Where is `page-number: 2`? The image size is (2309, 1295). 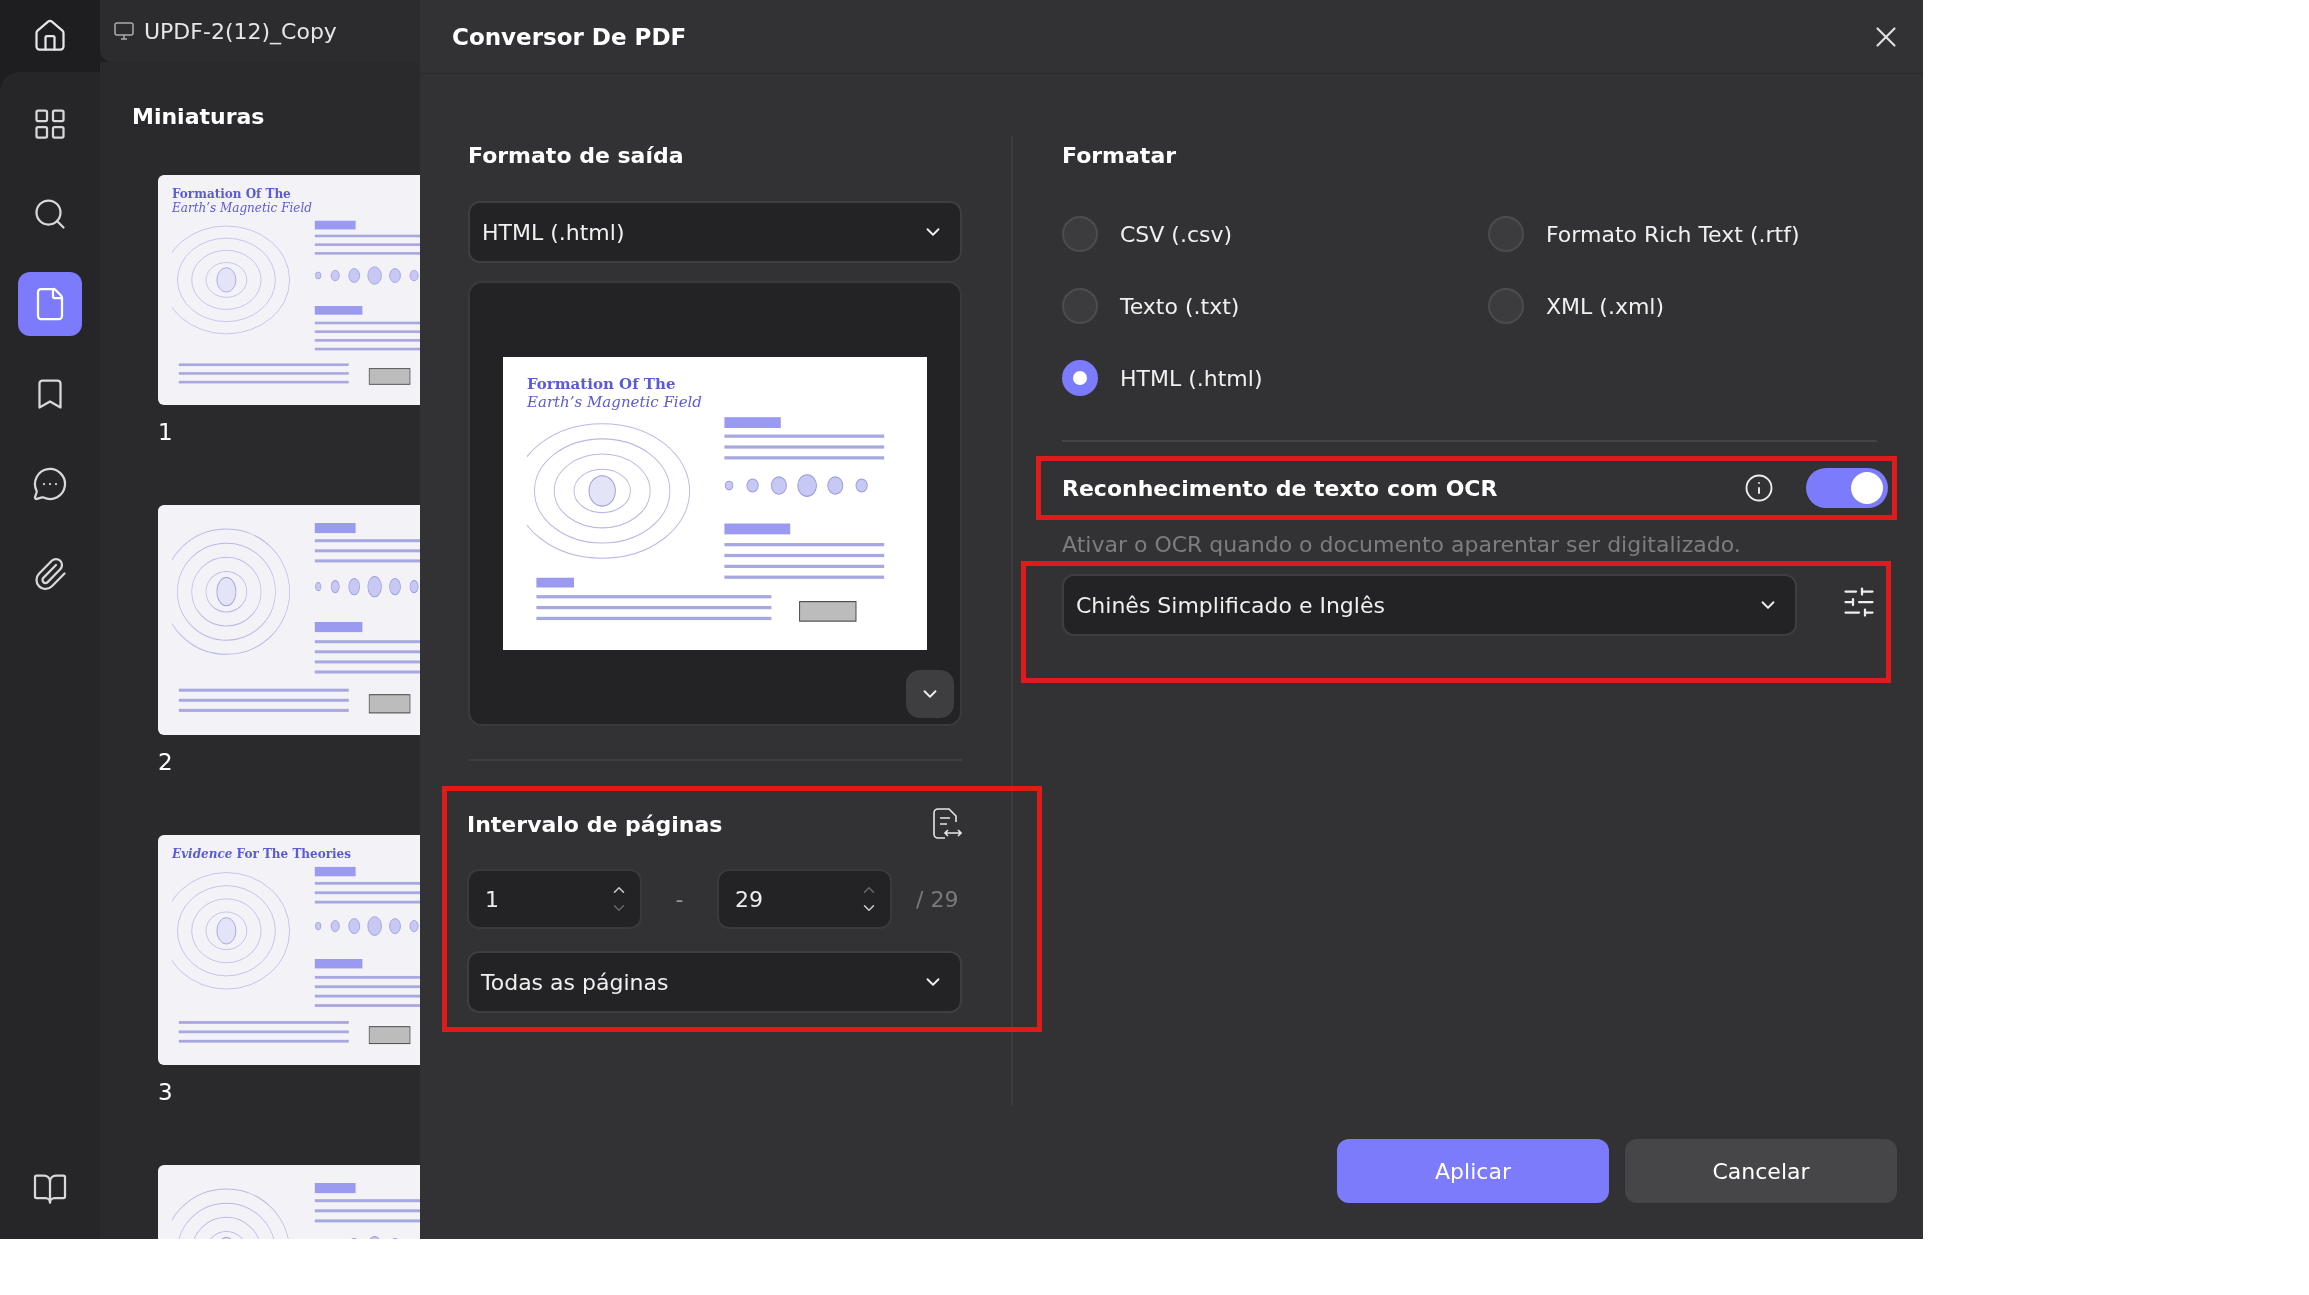
page-number: 2 is located at coordinates (165, 762).